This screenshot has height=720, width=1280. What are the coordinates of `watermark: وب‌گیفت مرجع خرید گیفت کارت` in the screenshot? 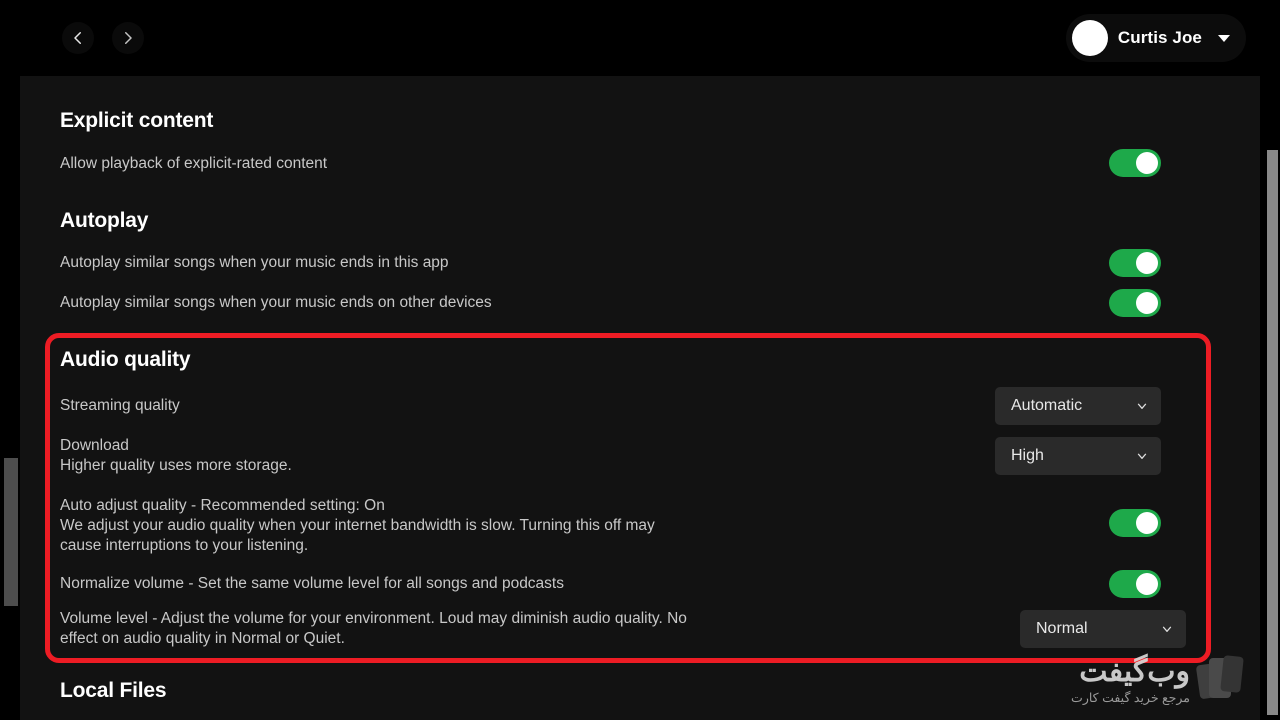 It's located at (1157, 678).